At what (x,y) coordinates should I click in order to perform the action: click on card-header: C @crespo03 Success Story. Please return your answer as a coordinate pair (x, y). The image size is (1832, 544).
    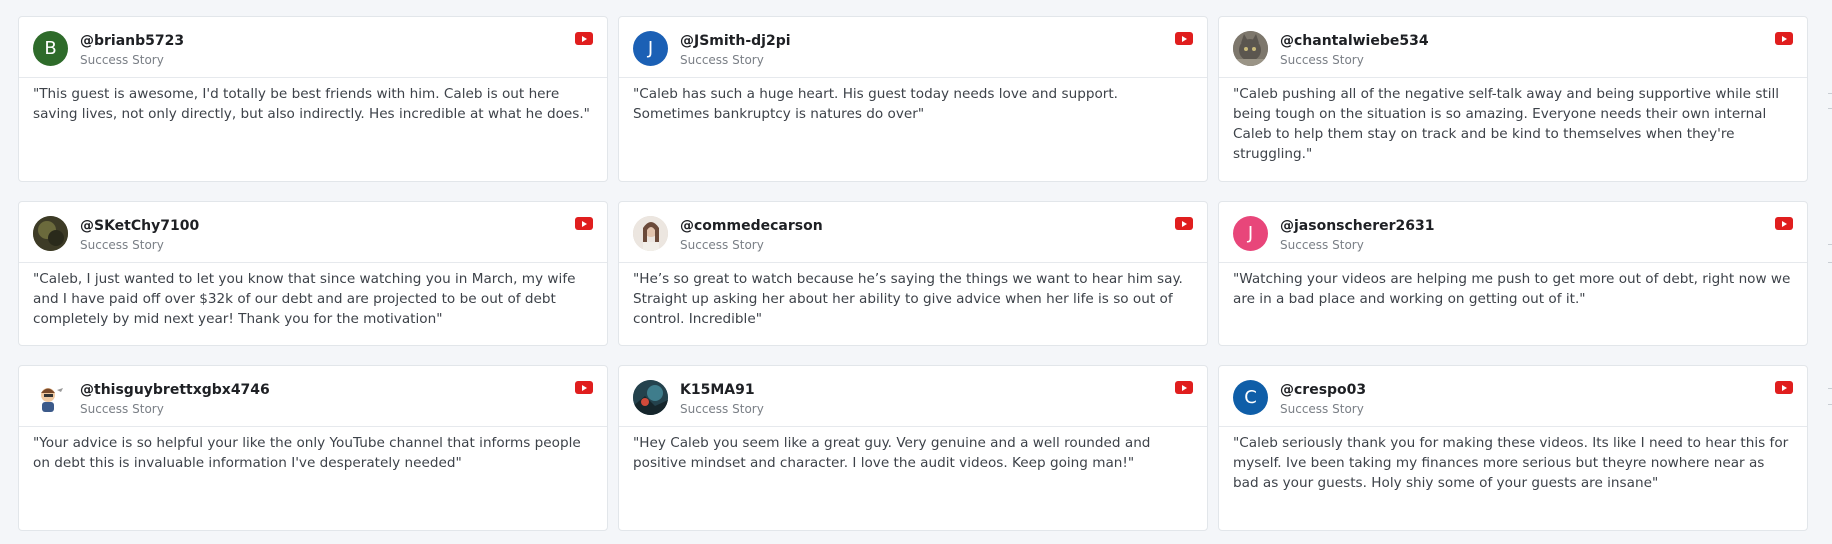
    Looking at the image, I should click on (1513, 396).